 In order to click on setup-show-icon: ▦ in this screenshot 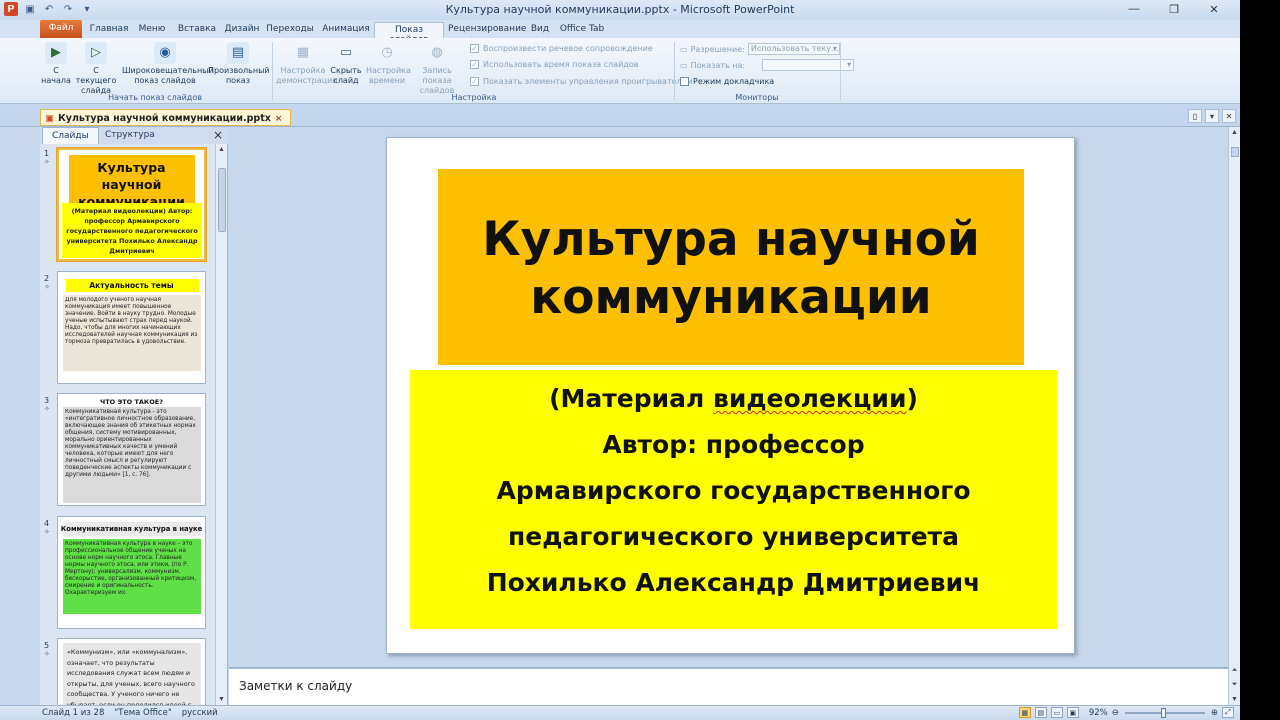, I will do `click(303, 52)`.